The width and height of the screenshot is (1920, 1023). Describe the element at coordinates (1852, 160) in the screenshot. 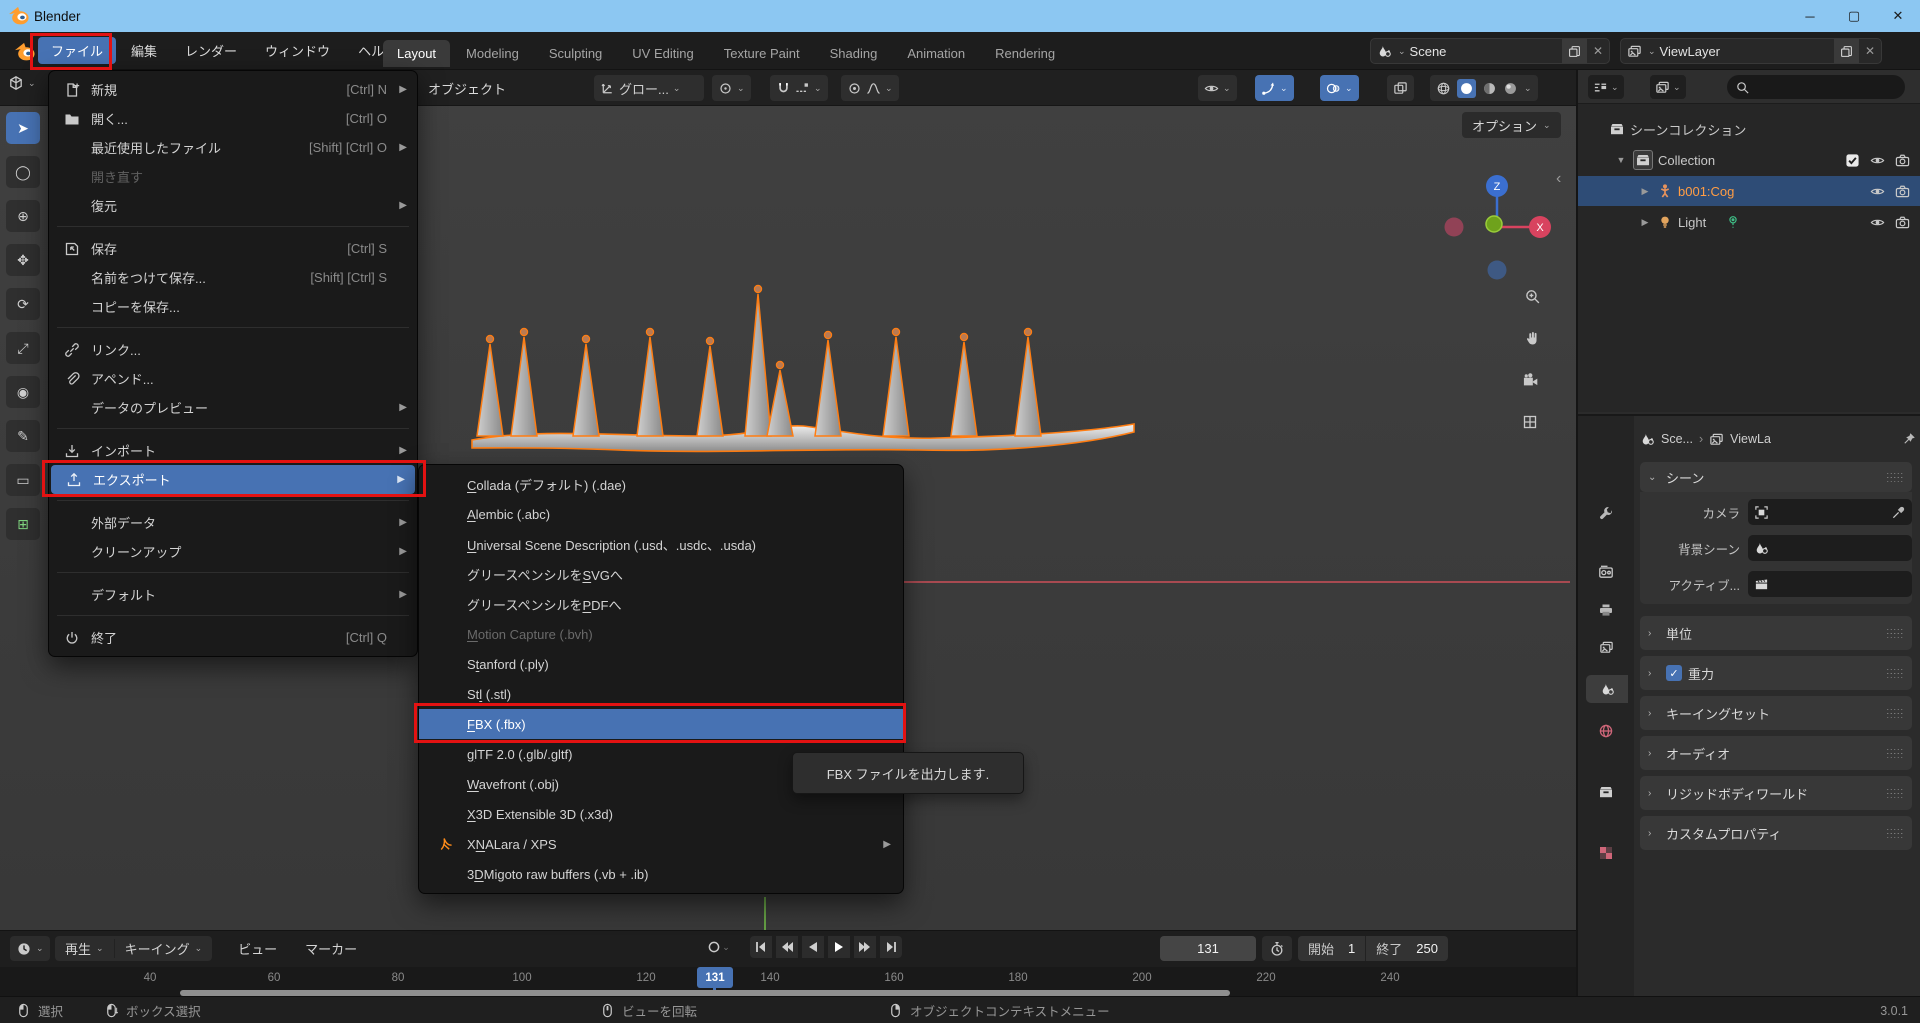

I see `checkbox-toggle-icon` at that location.